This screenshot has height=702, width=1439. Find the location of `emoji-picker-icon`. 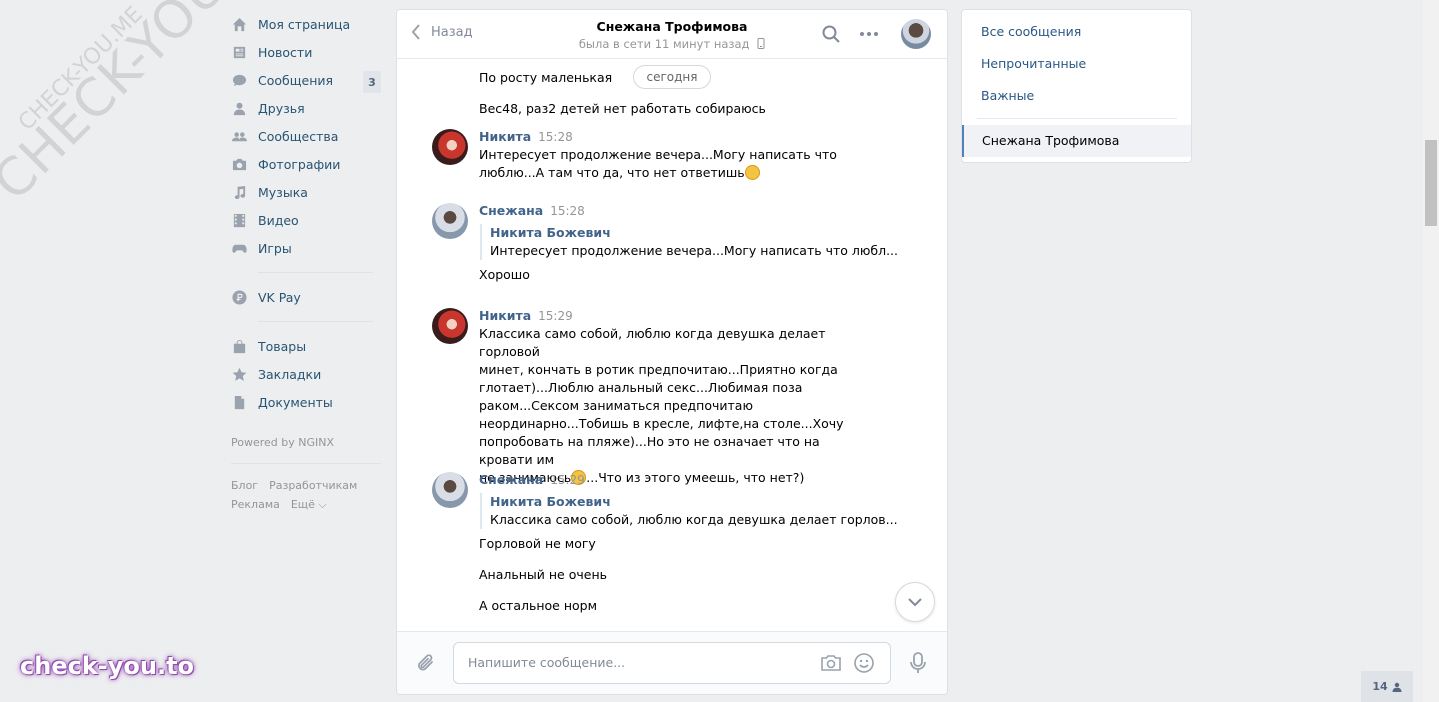

emoji-picker-icon is located at coordinates (864, 663).